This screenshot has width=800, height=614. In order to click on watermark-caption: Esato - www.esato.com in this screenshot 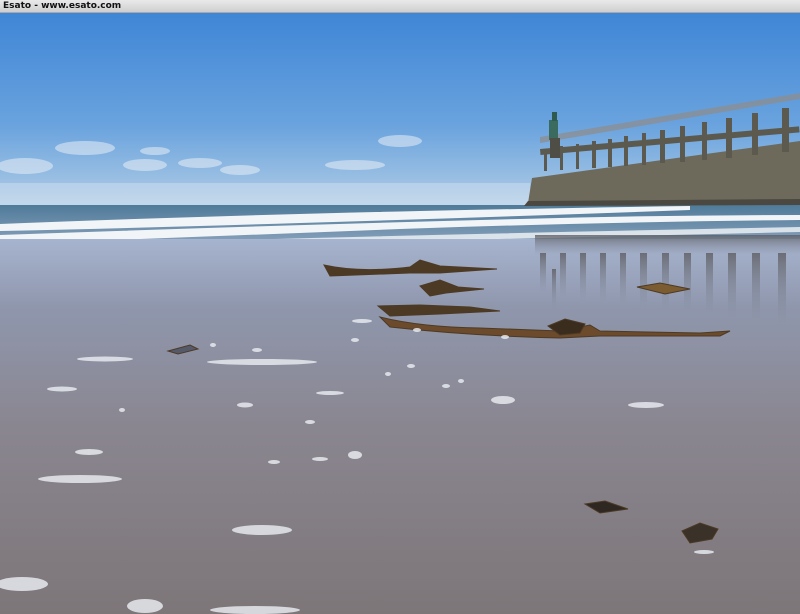, I will do `click(62, 6)`.